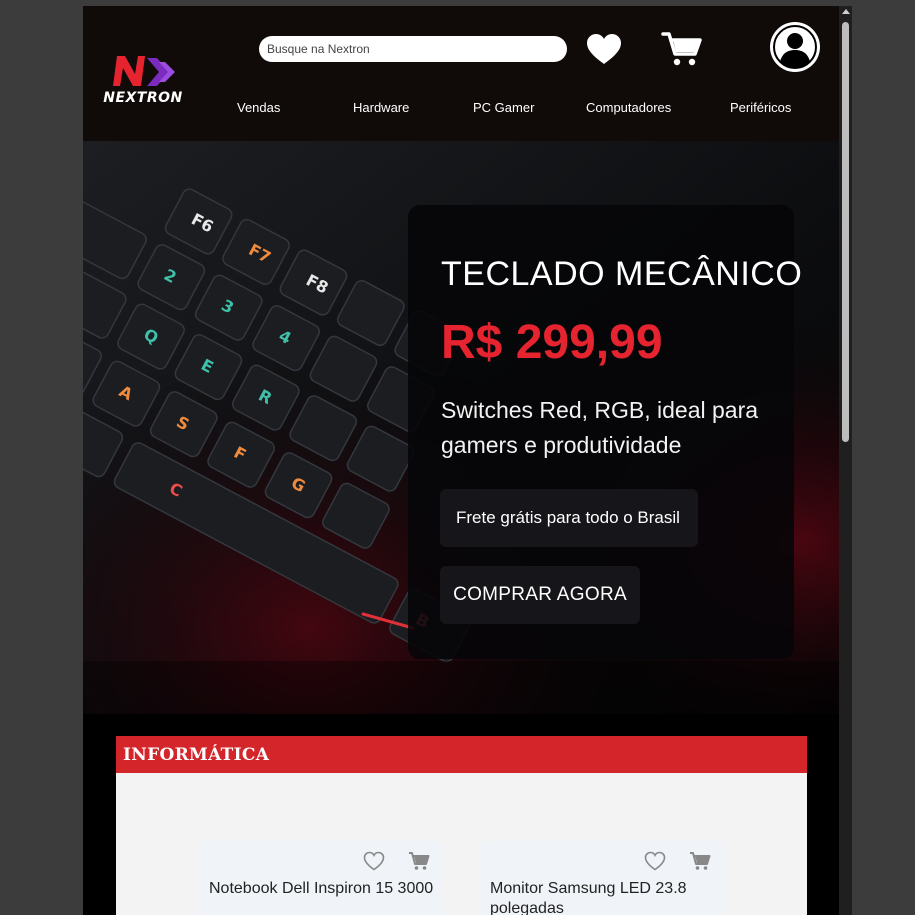 The height and width of the screenshot is (915, 915). What do you see at coordinates (795, 47) in the screenshot?
I see `user-icon` at bounding box center [795, 47].